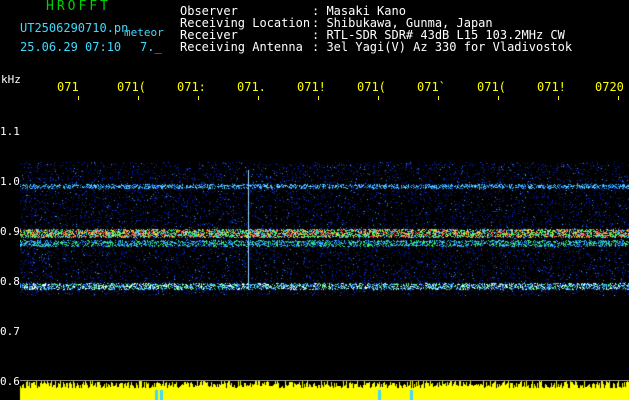 Image resolution: width=629 pixels, height=400 pixels. Describe the element at coordinates (431, 87) in the screenshot. I see `time-tick: 071`` at that location.